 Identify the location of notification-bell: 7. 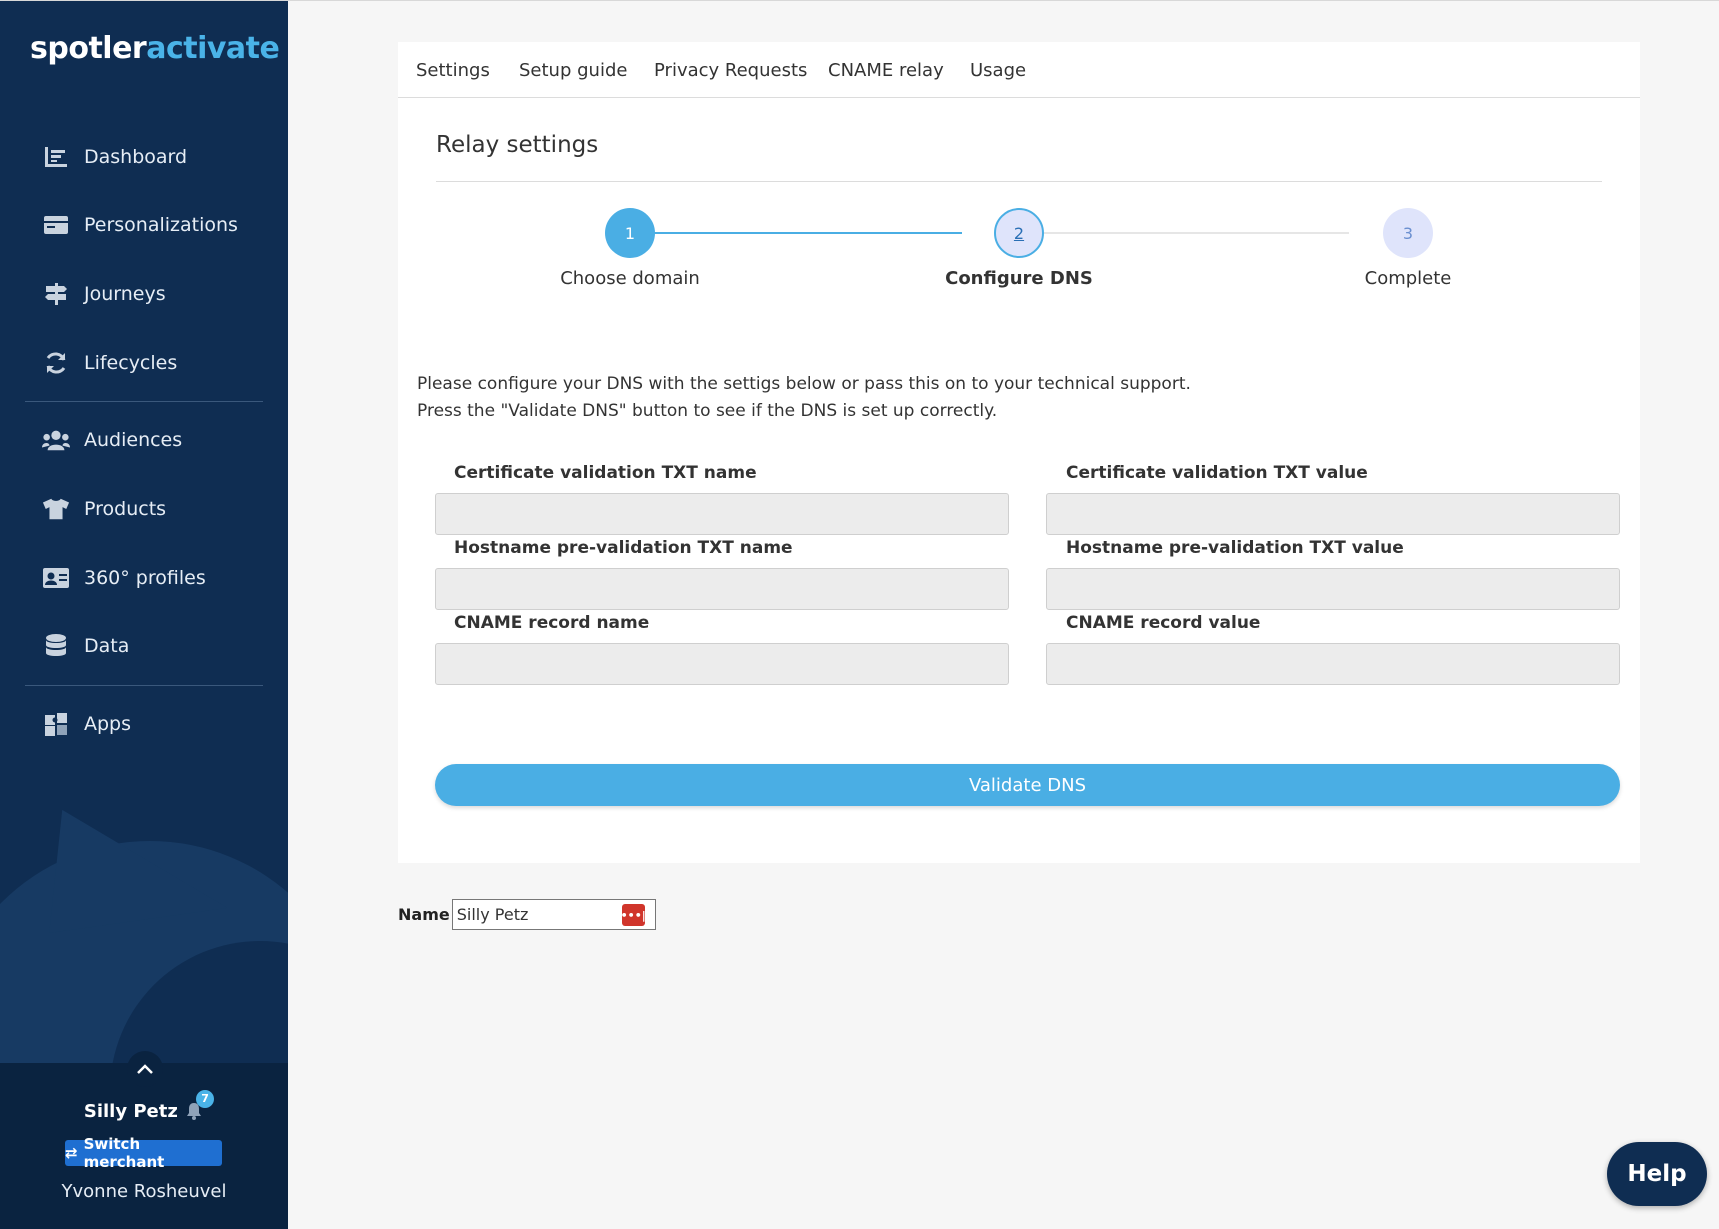
(199, 1106).